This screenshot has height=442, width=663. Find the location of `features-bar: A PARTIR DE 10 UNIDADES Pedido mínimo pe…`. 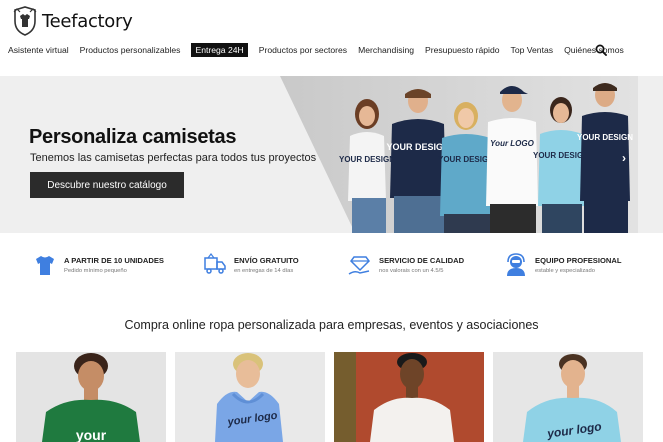

features-bar: A PARTIR DE 10 UNIDADES Pedido mínimo pe… is located at coordinates (331, 267).